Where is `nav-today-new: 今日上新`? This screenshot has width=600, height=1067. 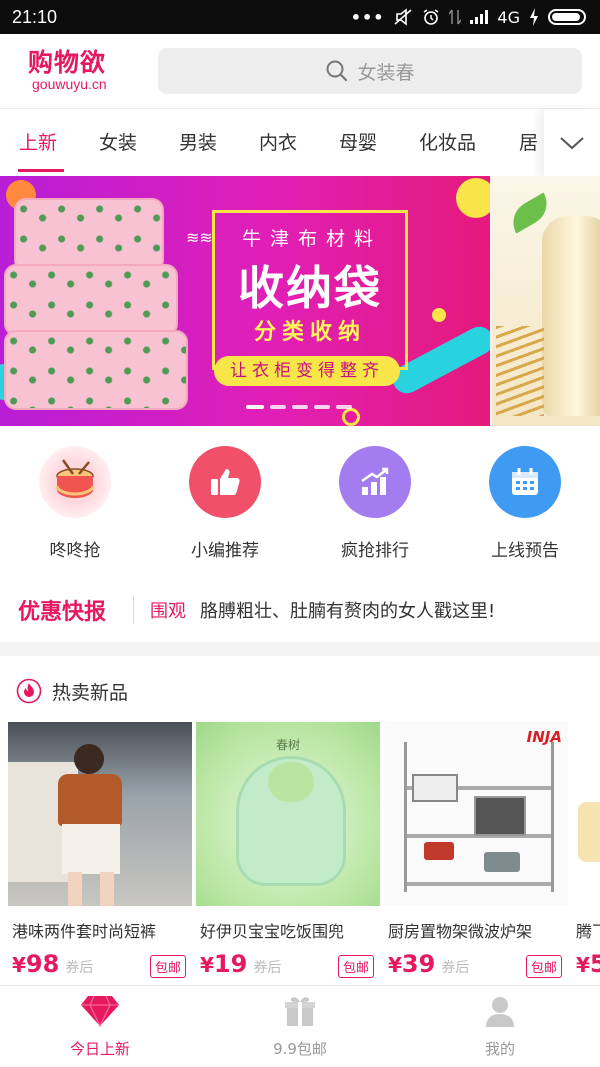 nav-today-new: 今日上新 is located at coordinates (100, 1026).